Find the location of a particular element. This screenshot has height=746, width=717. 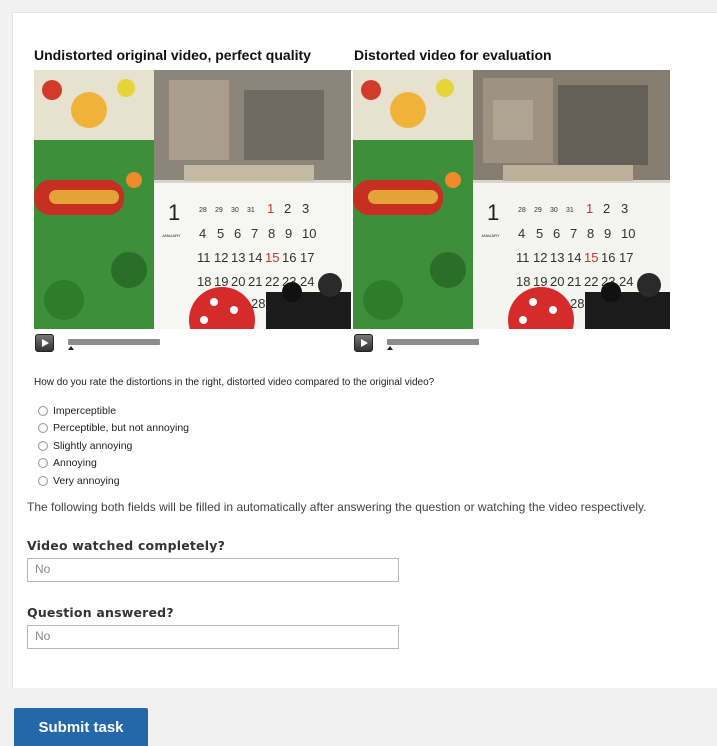

distorted-video-controls is located at coordinates (419, 343).